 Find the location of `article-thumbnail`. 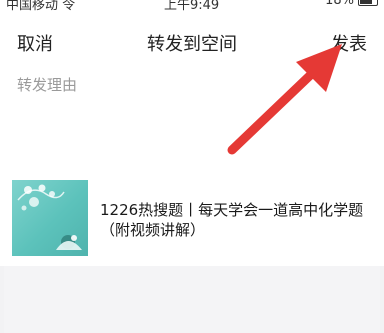

article-thumbnail is located at coordinates (50, 218).